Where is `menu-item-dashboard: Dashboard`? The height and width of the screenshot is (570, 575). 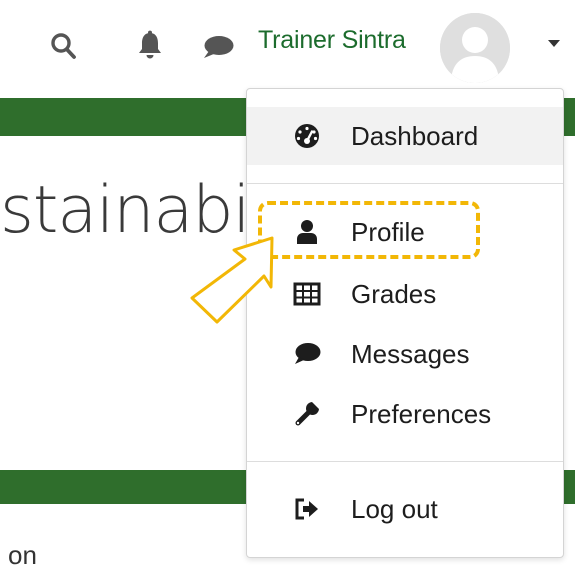 menu-item-dashboard: Dashboard is located at coordinates (405, 136).